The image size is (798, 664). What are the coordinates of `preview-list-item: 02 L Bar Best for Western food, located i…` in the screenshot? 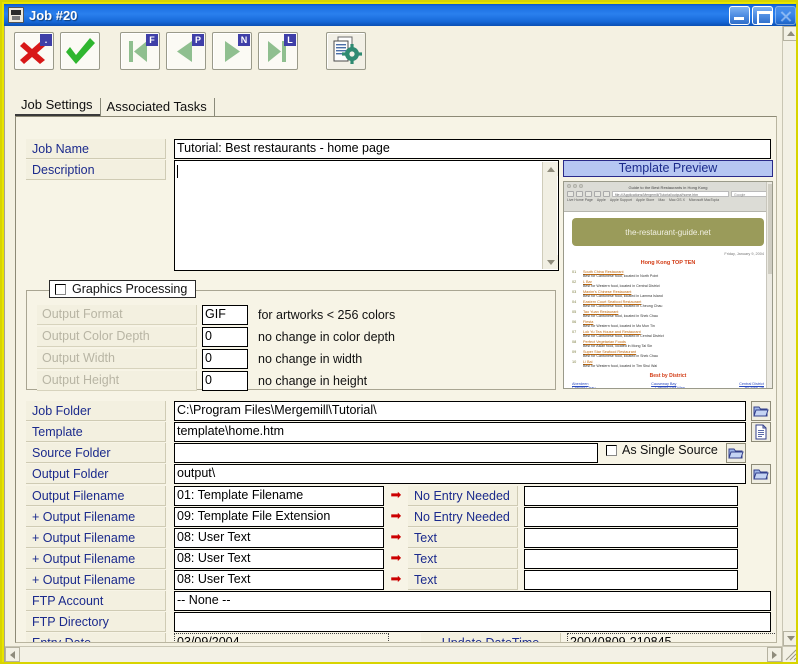 It's located at (616, 284).